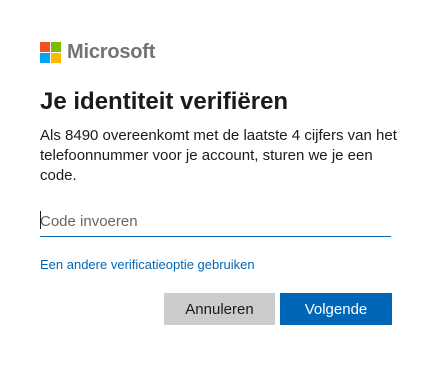 Image resolution: width=431 pixels, height=369 pixels. Describe the element at coordinates (164, 101) in the screenshot. I see `page-title: Je identiteit verifiëren` at that location.